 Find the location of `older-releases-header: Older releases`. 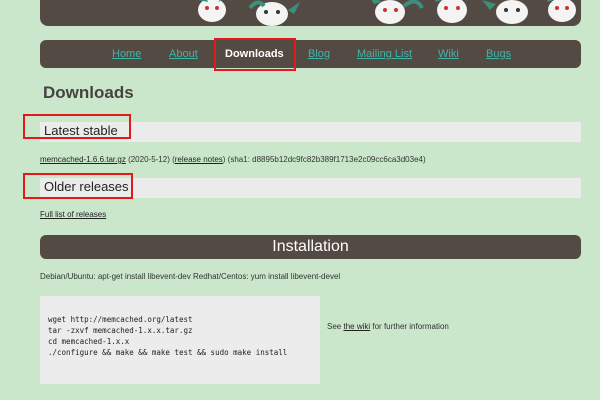

older-releases-header: Older releases is located at coordinates (310, 188).